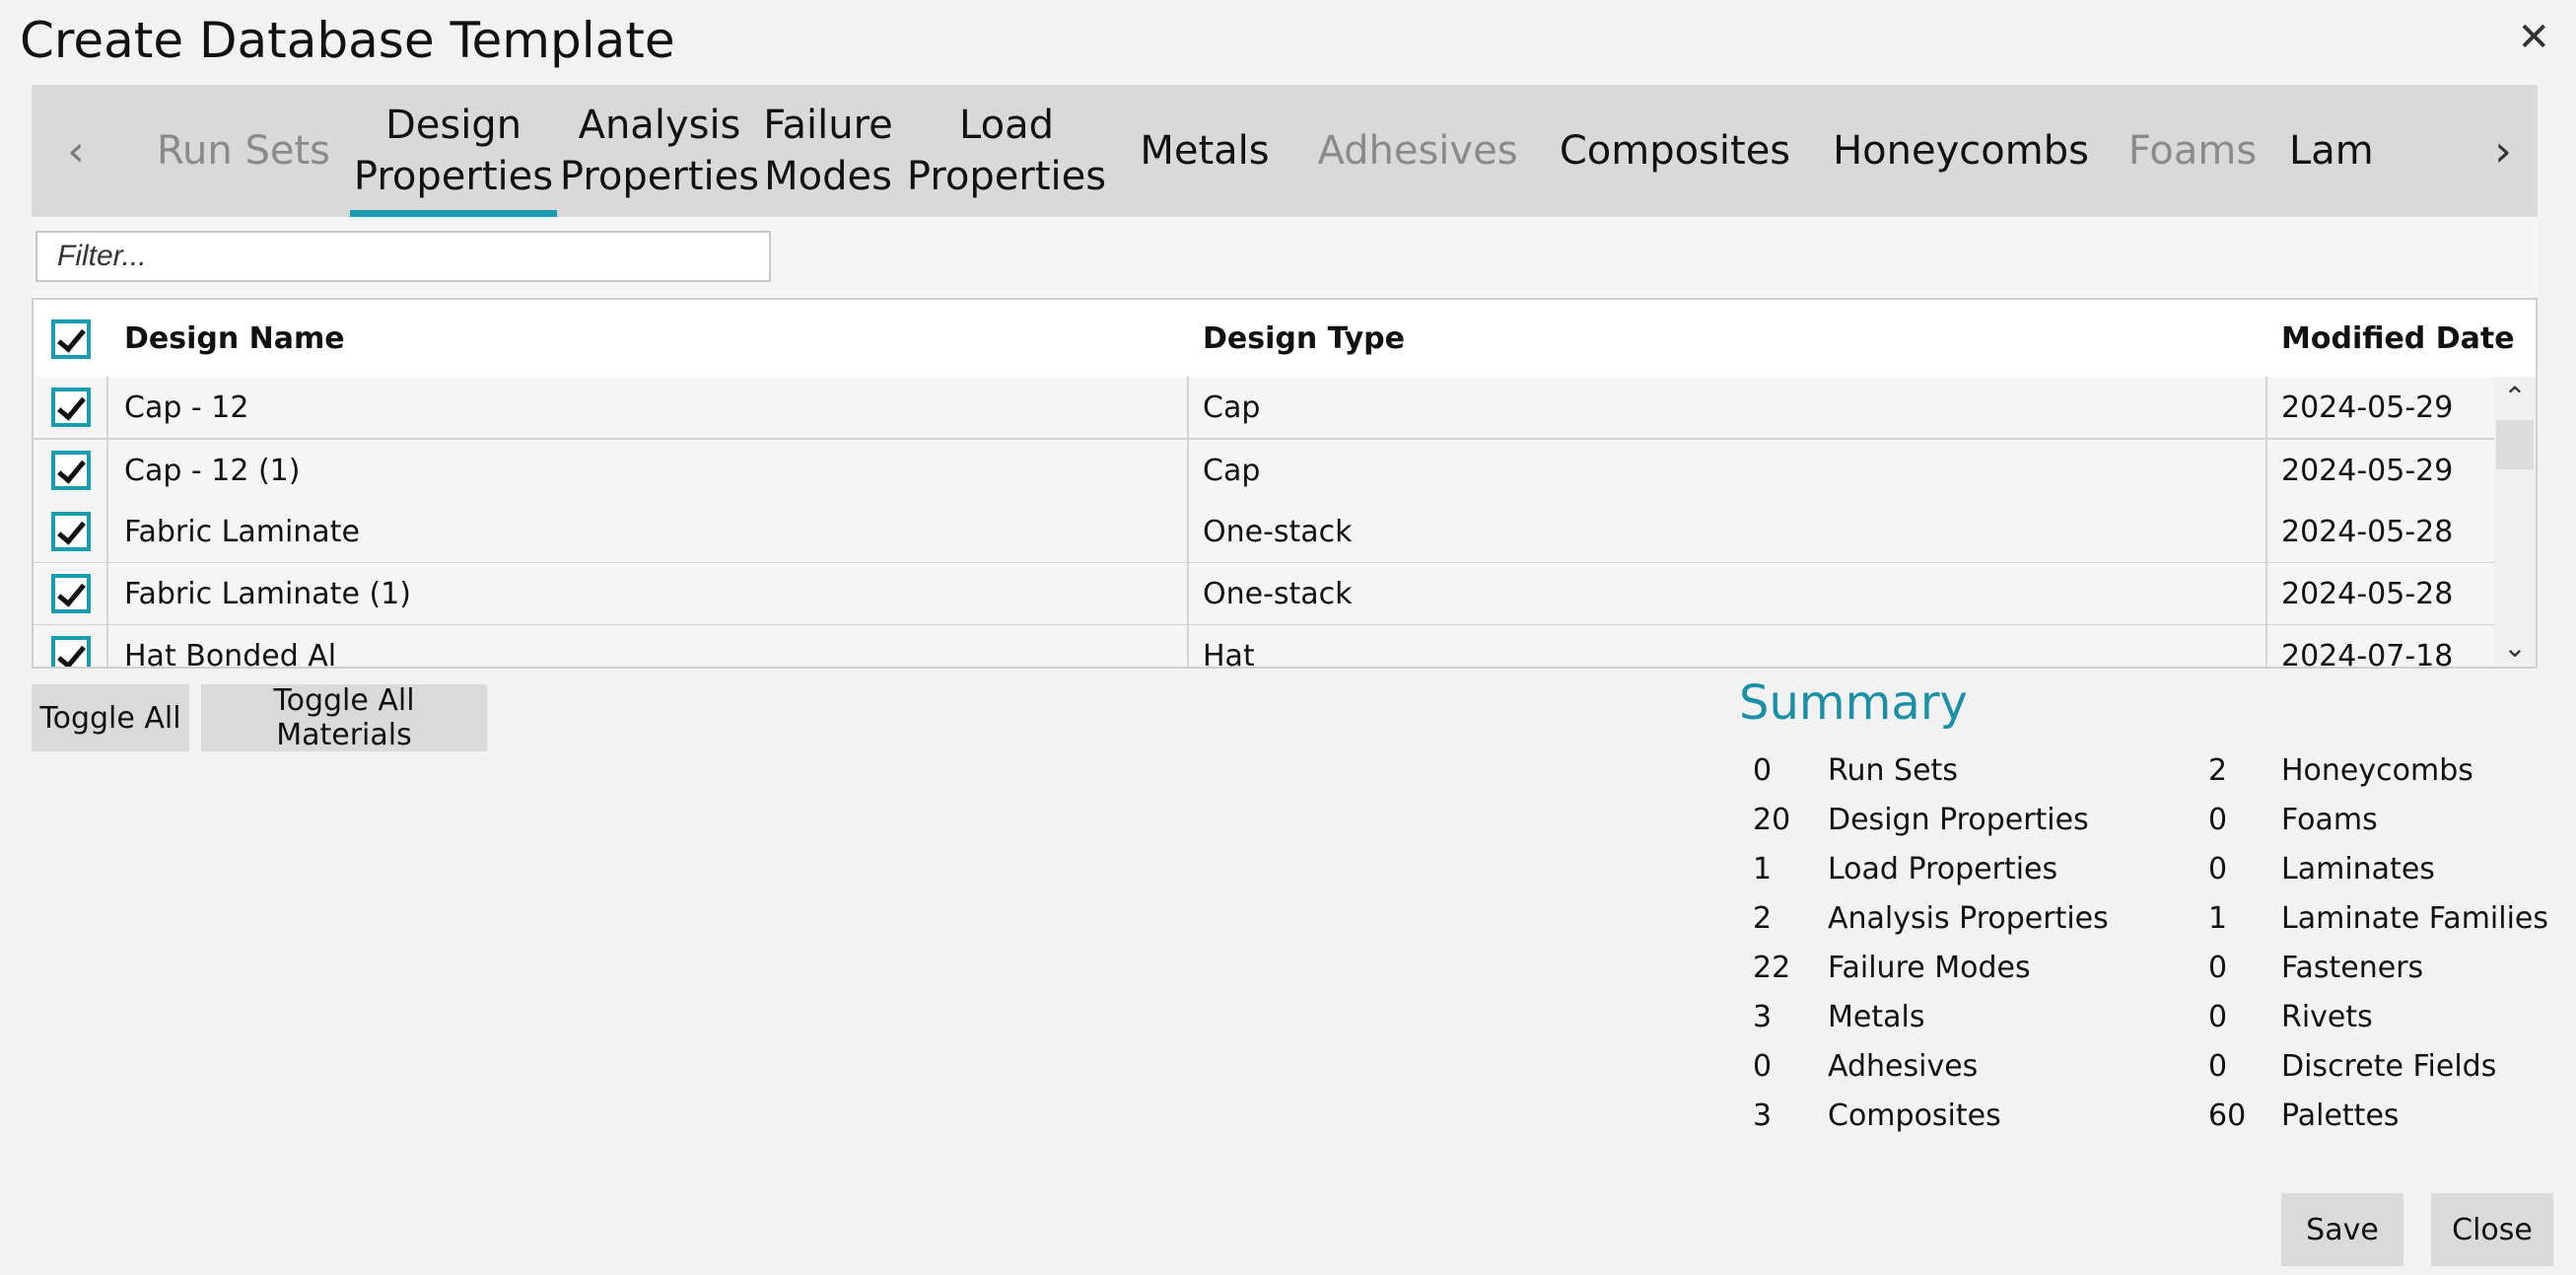 Image resolution: width=2576 pixels, height=1275 pixels. I want to click on save-button: Save, so click(2342, 1230).